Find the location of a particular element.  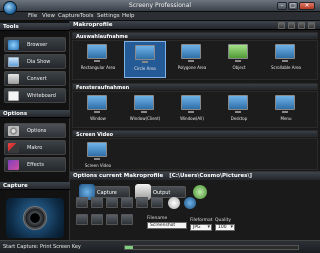

tile-desktop: Desktop is located at coordinates (239, 110).